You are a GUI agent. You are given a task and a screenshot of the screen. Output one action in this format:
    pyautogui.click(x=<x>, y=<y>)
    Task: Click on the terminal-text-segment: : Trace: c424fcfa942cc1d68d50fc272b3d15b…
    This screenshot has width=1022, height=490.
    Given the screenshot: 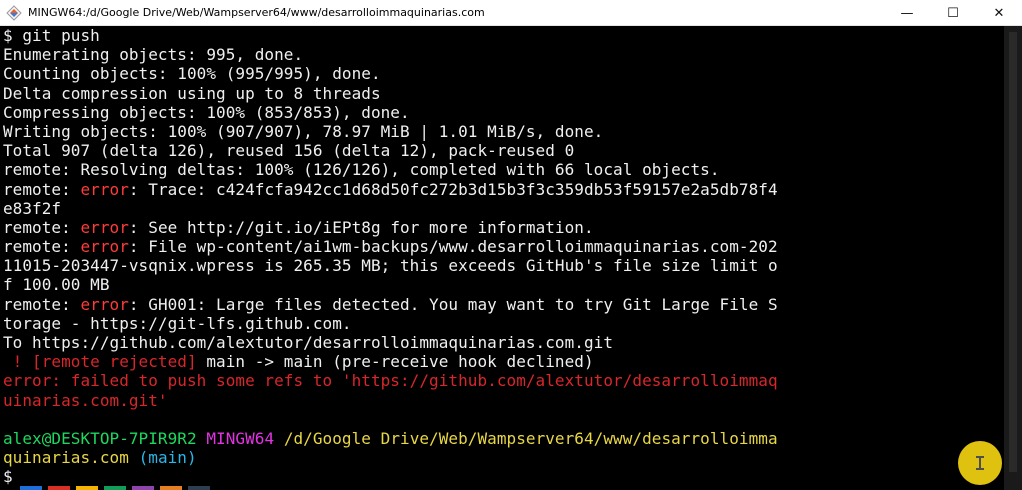 What is the action you would take?
    pyautogui.click(x=453, y=189)
    